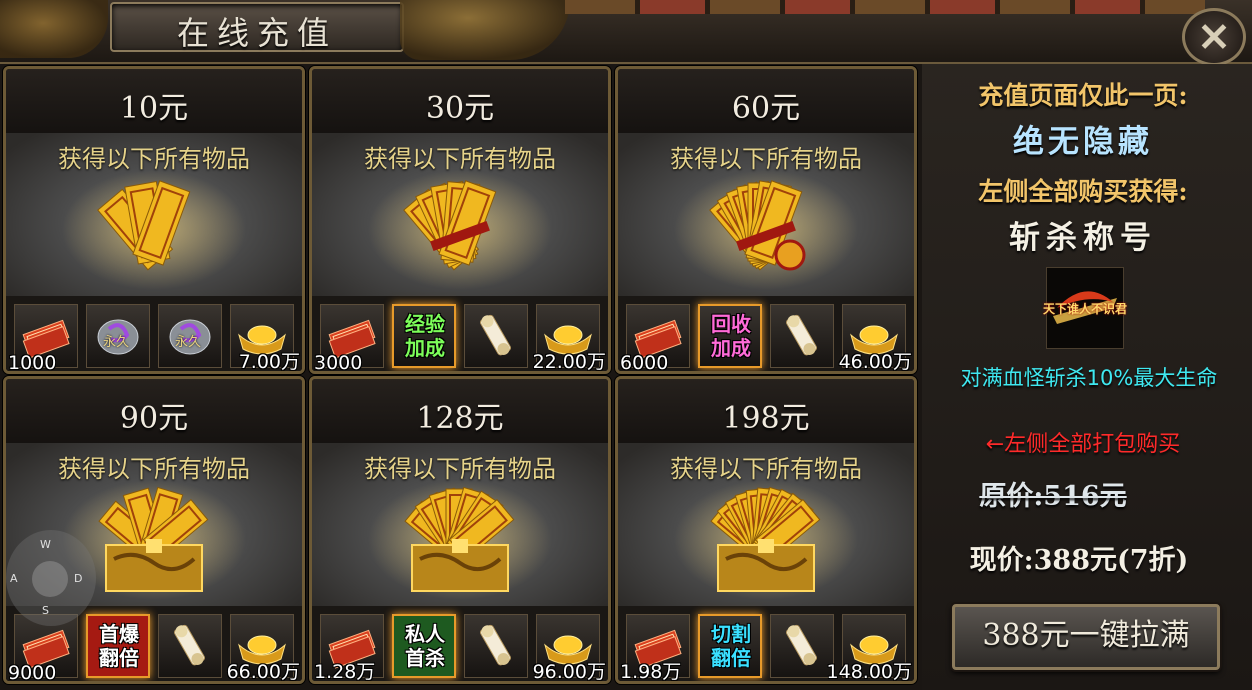 The image size is (1252, 690). What do you see at coordinates (45, 544) in the screenshot?
I see `joystick-key-up: W` at bounding box center [45, 544].